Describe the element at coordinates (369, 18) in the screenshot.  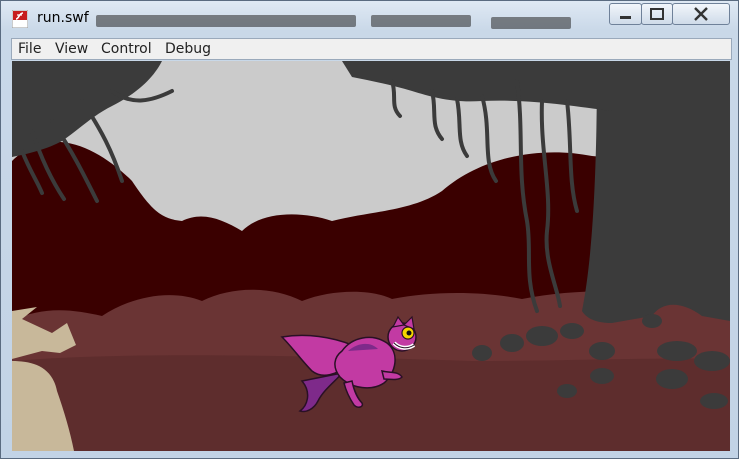
I see `title-bar: run.swf` at that location.